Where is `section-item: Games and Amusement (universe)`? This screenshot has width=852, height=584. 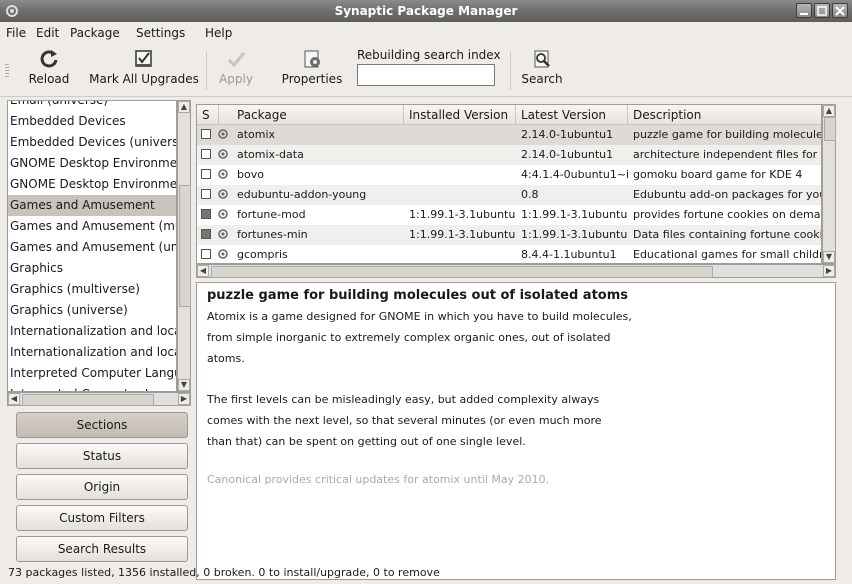 section-item: Games and Amusement (universe) is located at coordinates (92, 247).